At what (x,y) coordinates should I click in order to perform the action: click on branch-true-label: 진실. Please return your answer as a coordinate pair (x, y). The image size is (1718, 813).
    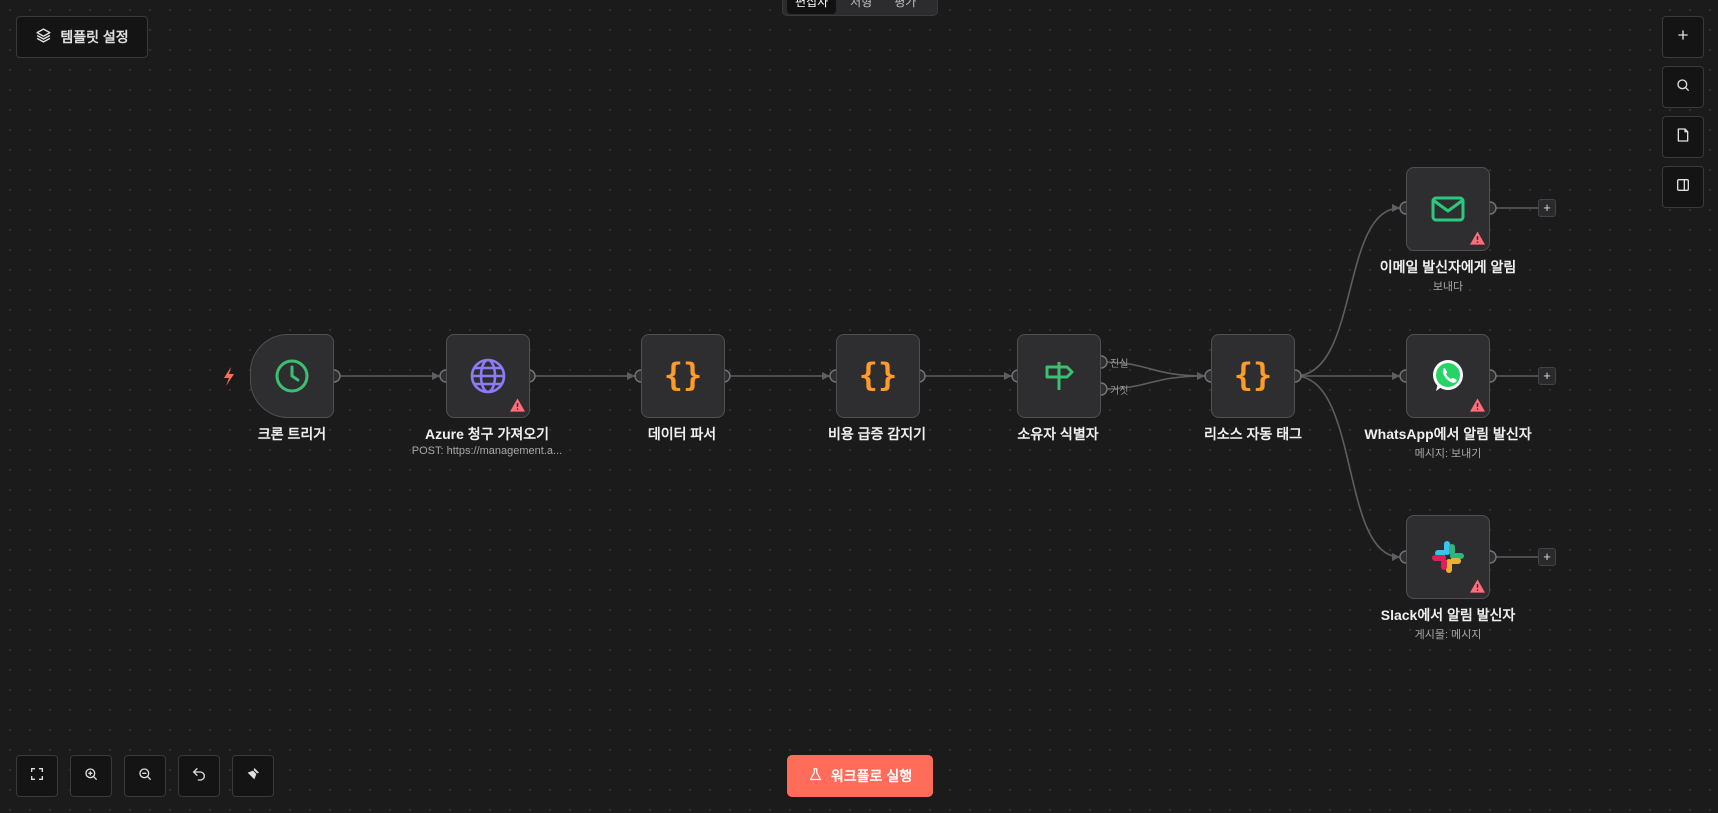
    Looking at the image, I should click on (1119, 364).